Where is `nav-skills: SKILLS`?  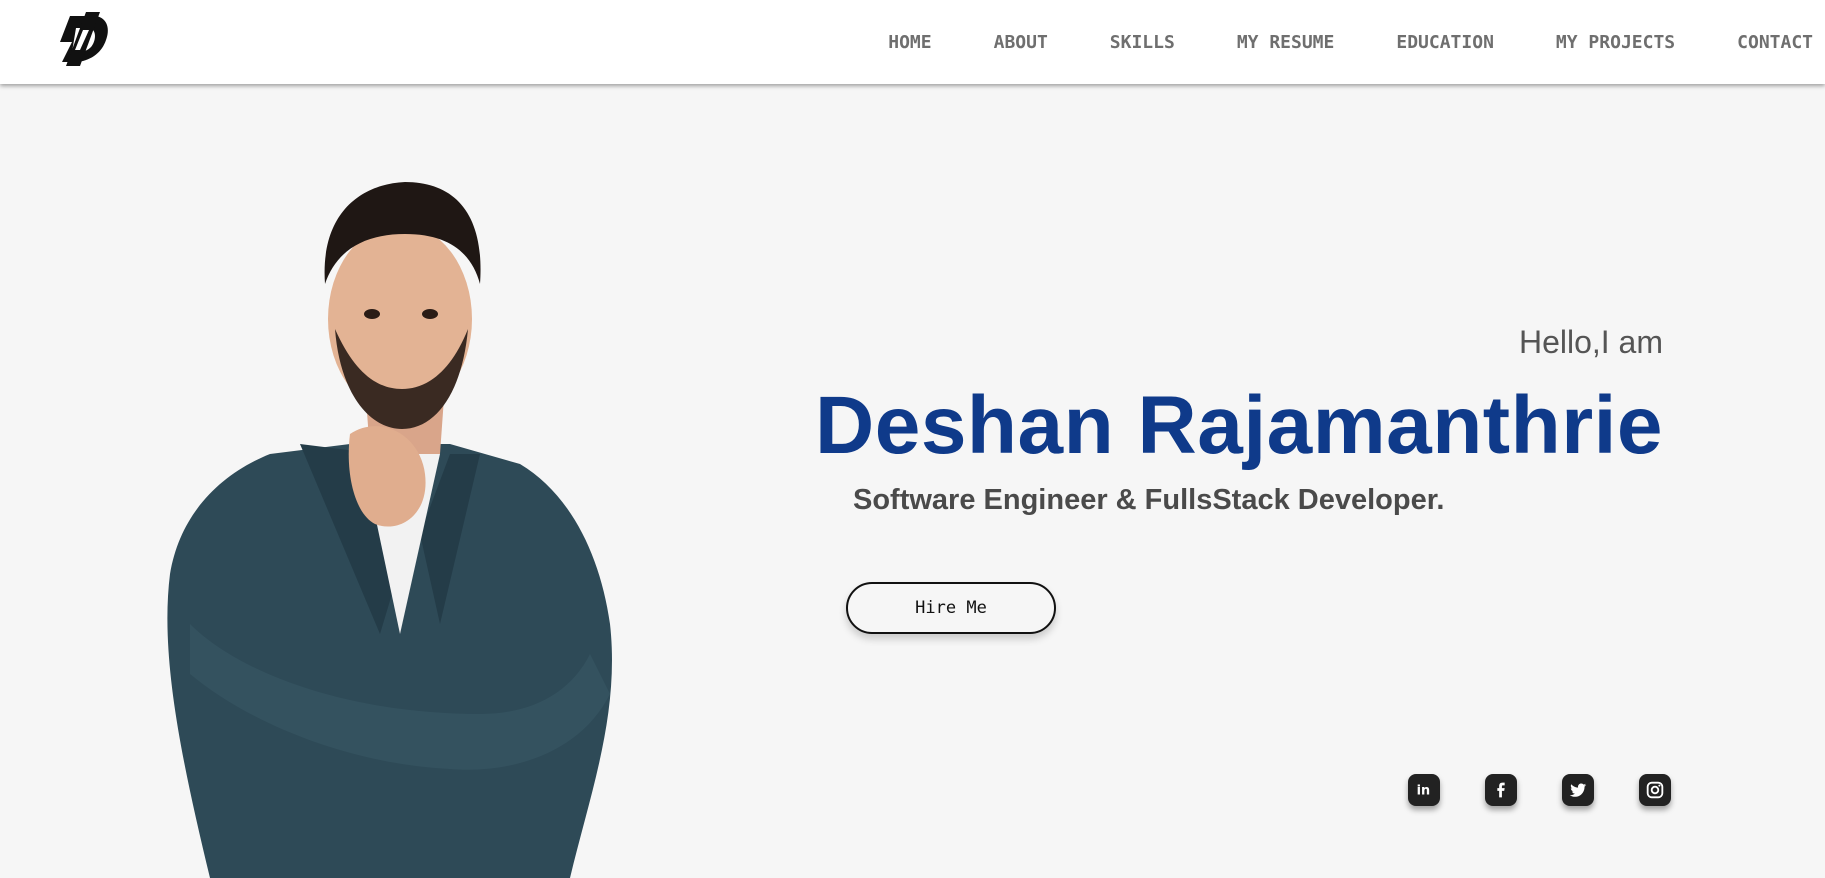
nav-skills: SKILLS is located at coordinates (1142, 42).